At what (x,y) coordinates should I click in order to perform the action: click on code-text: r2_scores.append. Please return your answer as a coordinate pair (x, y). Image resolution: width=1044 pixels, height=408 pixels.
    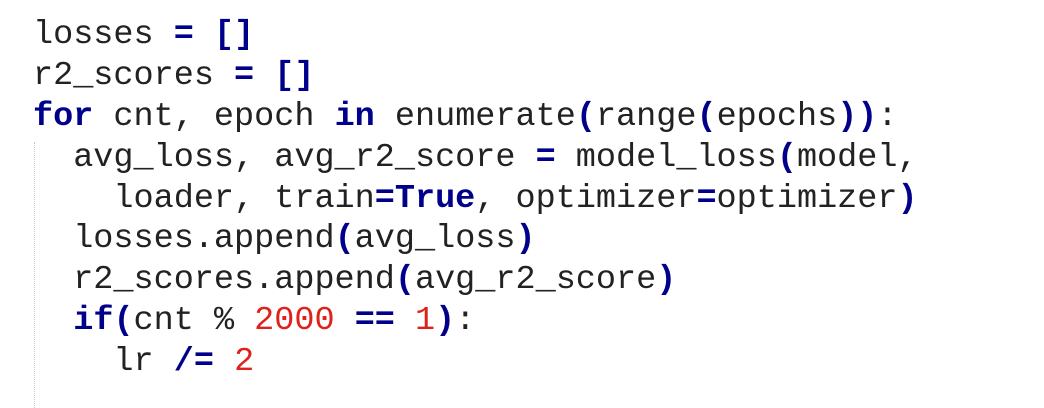
    Looking at the image, I should click on (214, 280).